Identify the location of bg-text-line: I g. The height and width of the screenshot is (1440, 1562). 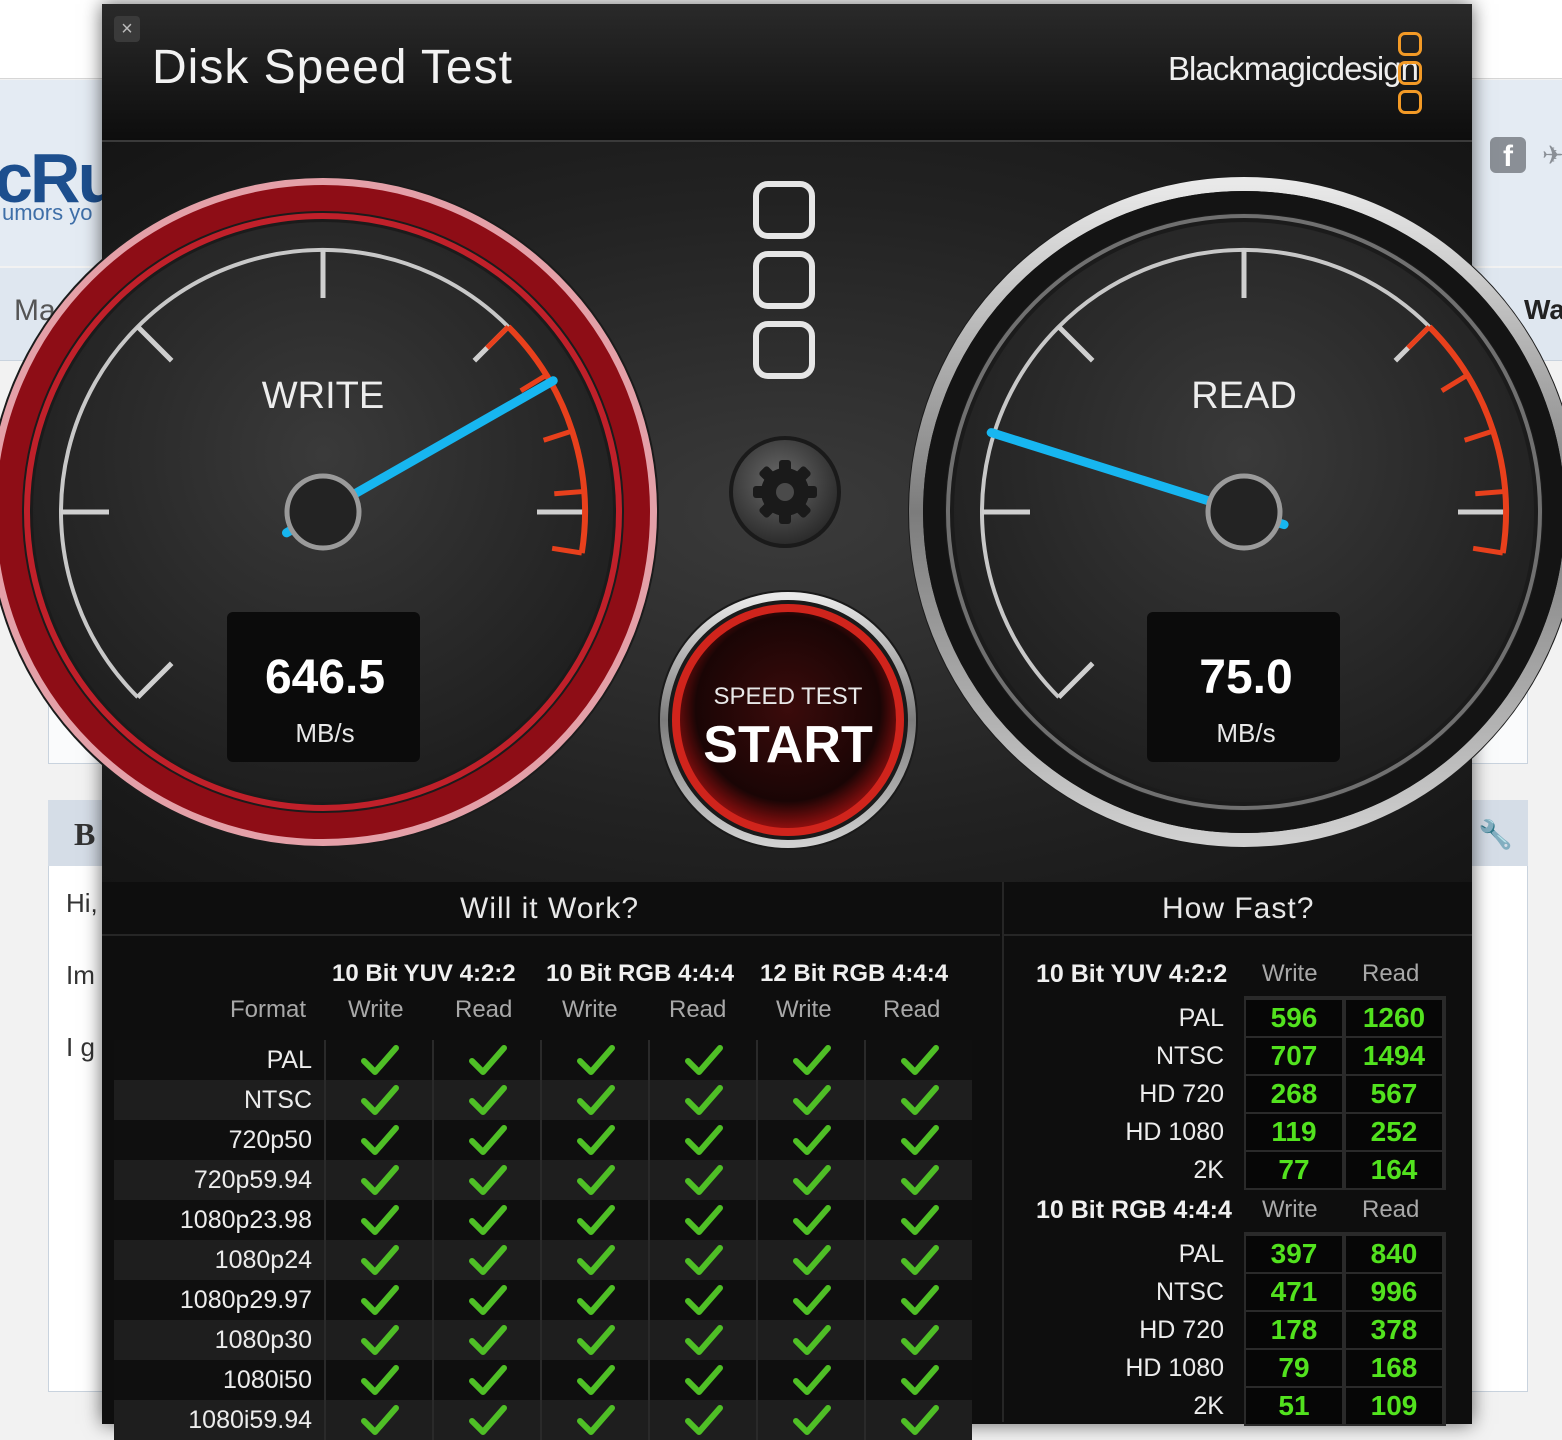
(80, 1047).